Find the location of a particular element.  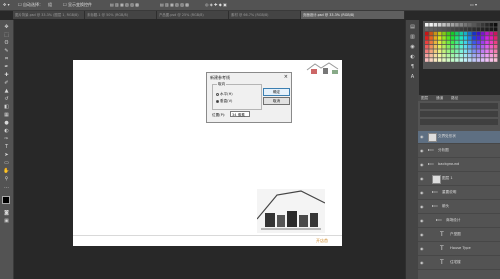

tab-channels: 通道 is located at coordinates (439, 98).